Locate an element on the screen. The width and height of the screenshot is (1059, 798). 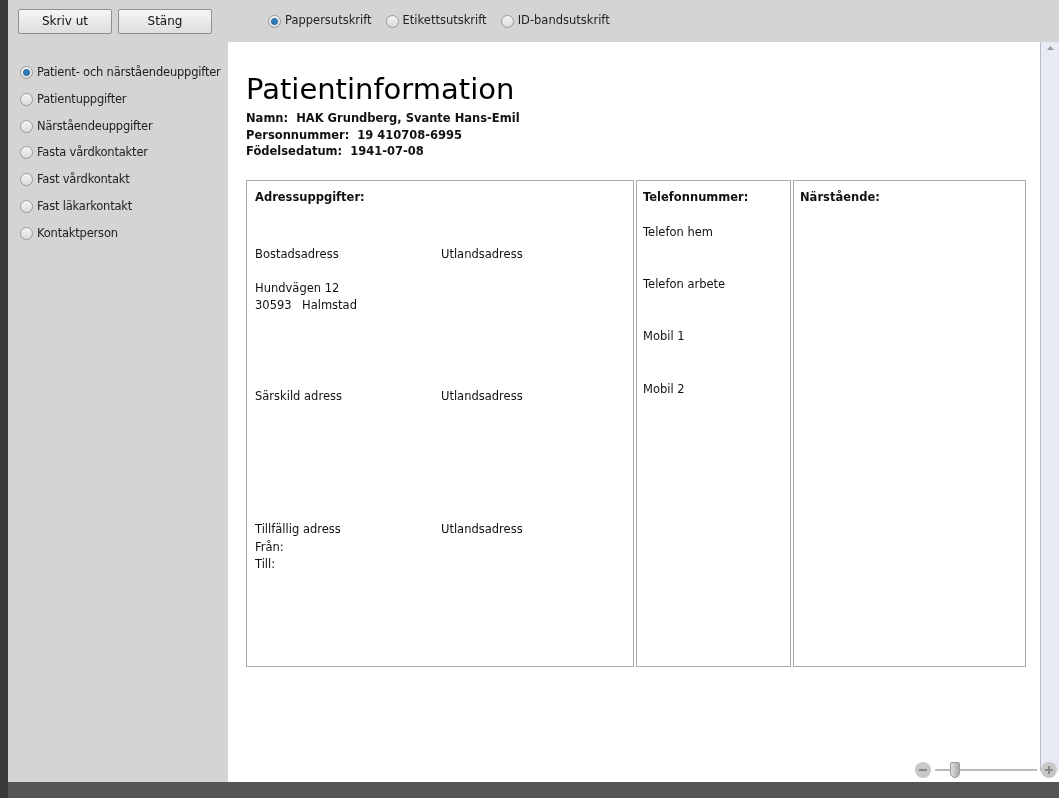
phone-label: Mobil 2 is located at coordinates (664, 389).